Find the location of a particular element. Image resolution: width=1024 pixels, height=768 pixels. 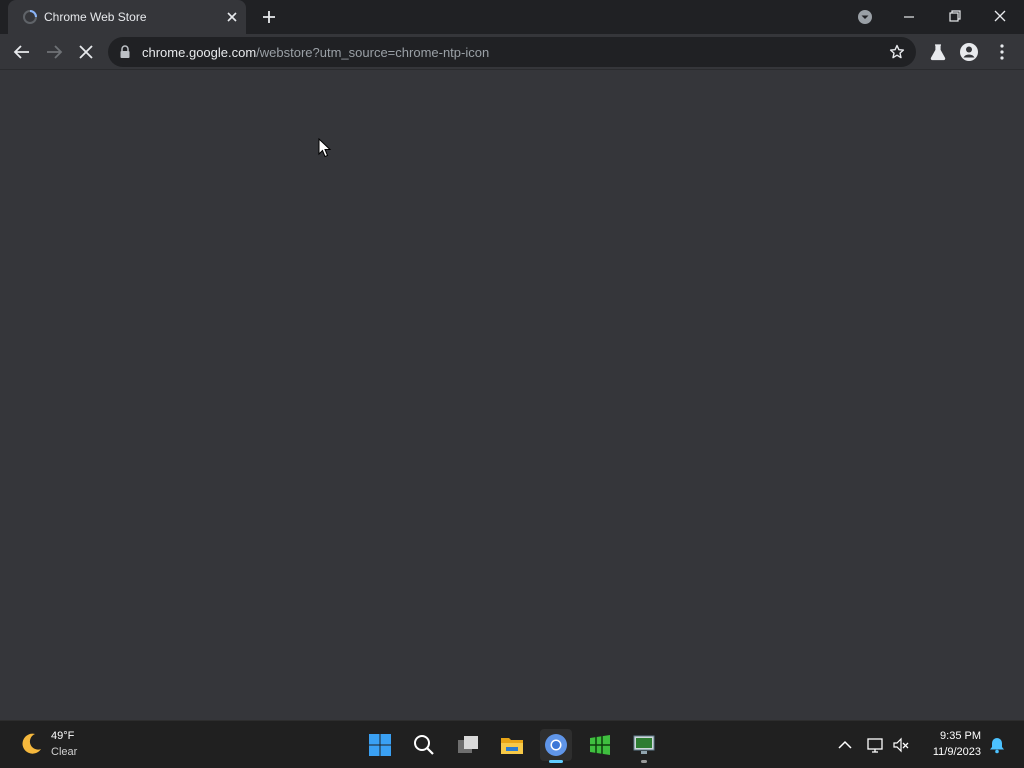

clock-date: 11/9/2023 is located at coordinates (956, 752).